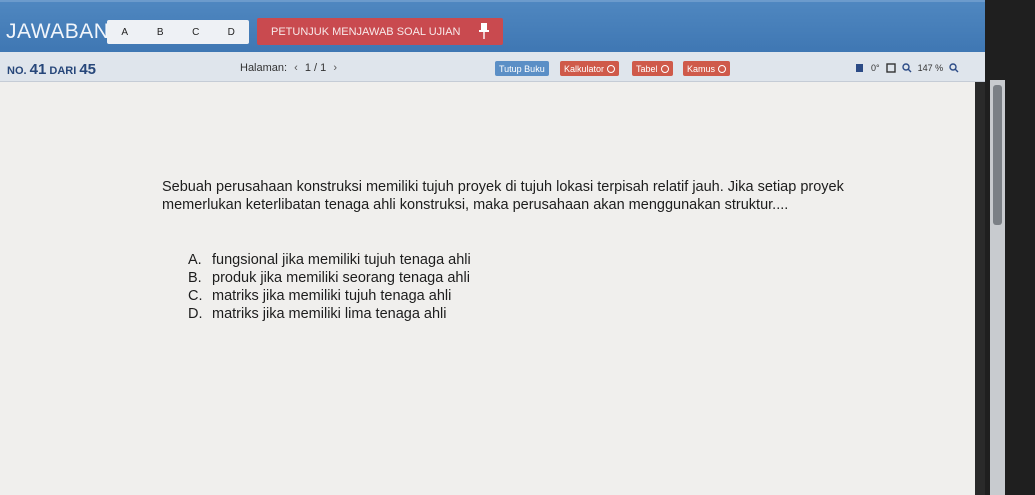  I want to click on view-tools: 0° 147 %, so click(907, 68).